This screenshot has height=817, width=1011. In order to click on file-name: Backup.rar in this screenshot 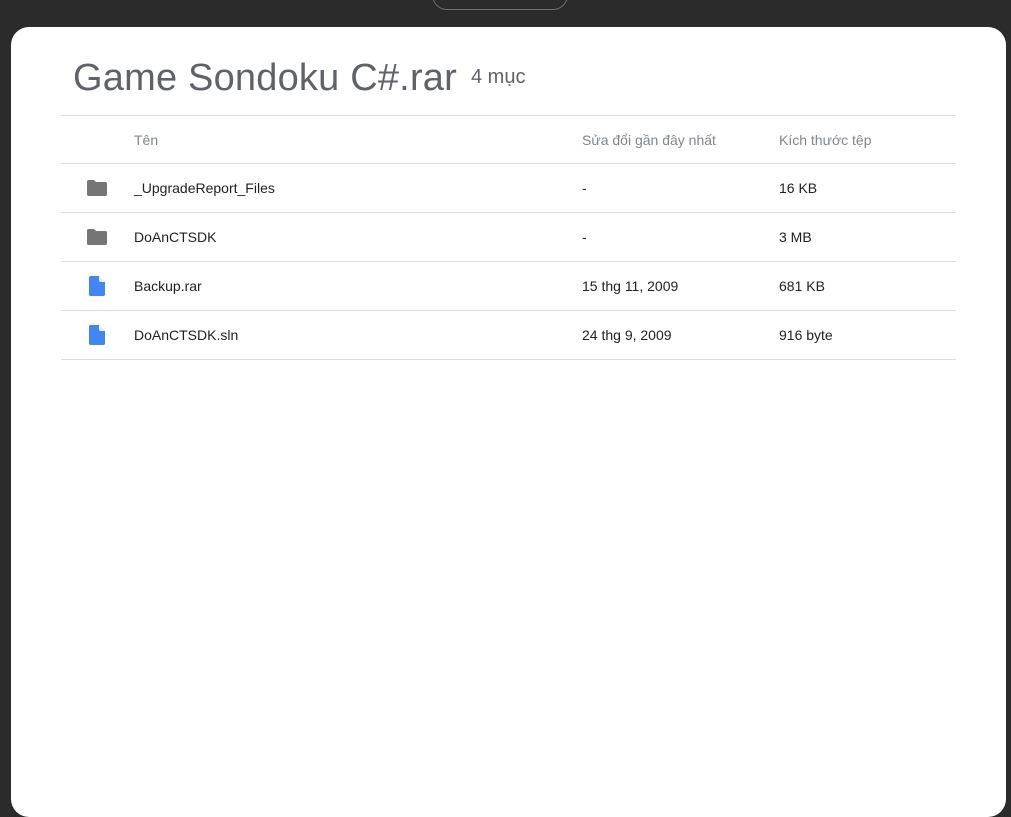, I will do `click(168, 286)`.